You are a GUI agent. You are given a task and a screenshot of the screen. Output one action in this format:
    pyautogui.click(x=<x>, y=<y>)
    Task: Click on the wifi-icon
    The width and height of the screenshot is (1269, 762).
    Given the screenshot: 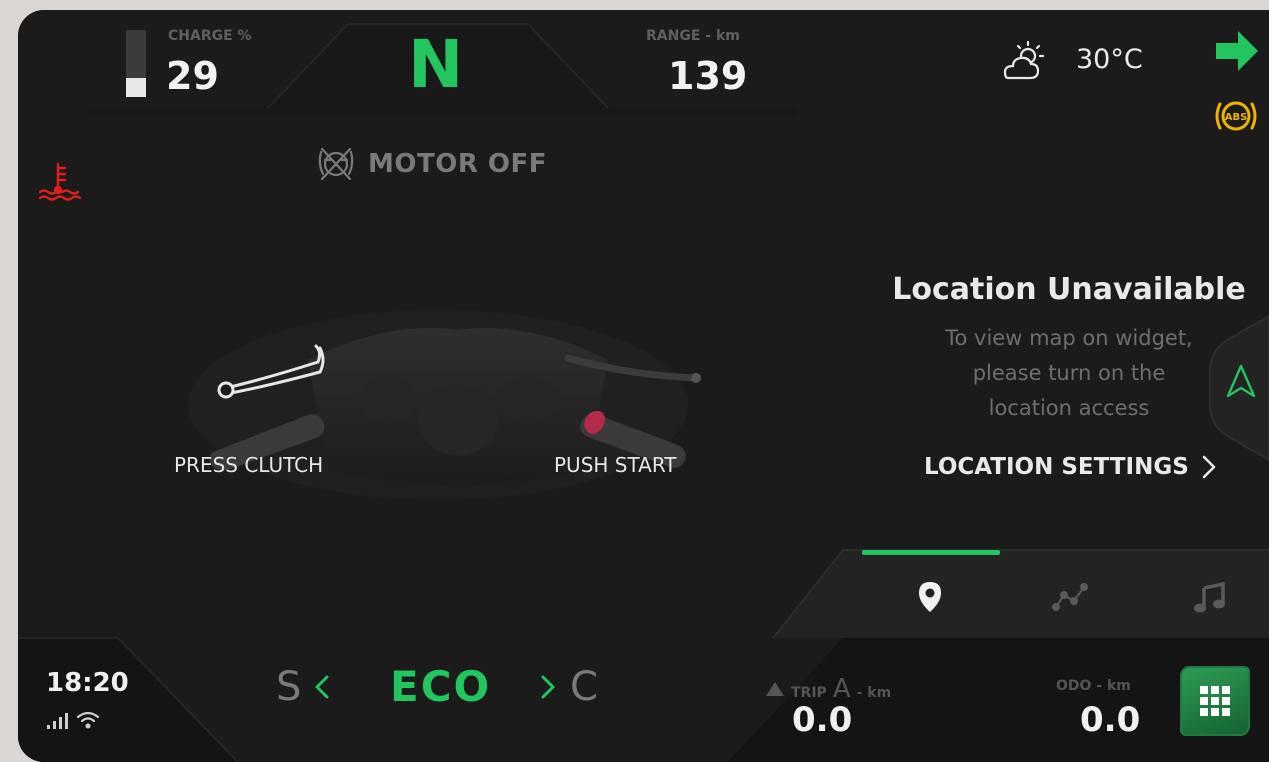 What is the action you would take?
    pyautogui.click(x=88, y=722)
    